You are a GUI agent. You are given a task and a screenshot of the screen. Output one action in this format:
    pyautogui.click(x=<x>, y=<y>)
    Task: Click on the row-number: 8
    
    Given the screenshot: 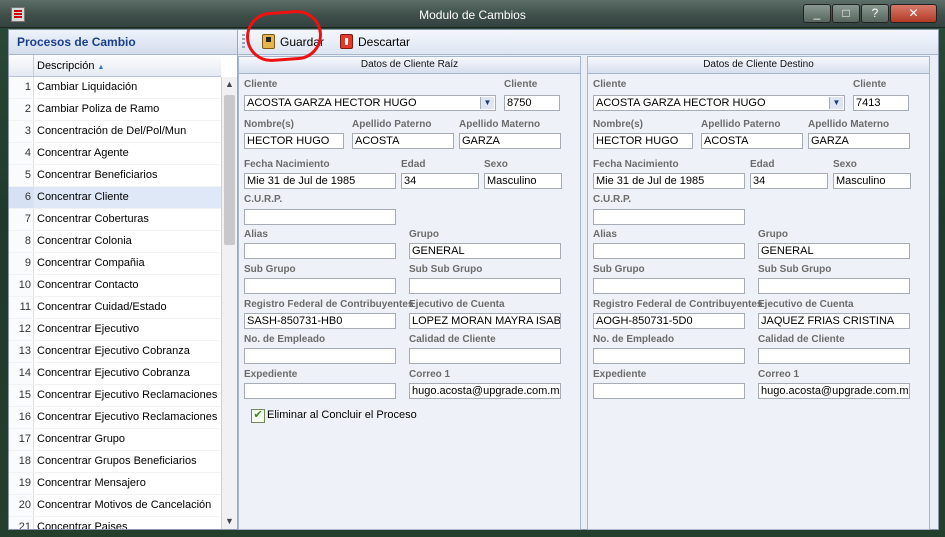 What is the action you would take?
    pyautogui.click(x=21, y=241)
    